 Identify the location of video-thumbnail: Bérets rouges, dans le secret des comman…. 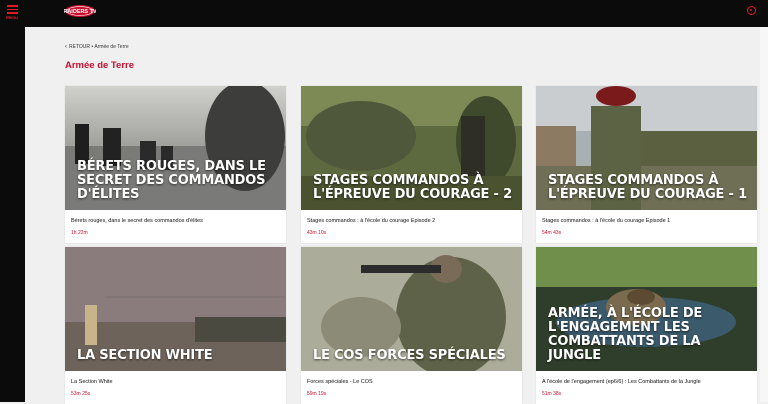
(175, 148).